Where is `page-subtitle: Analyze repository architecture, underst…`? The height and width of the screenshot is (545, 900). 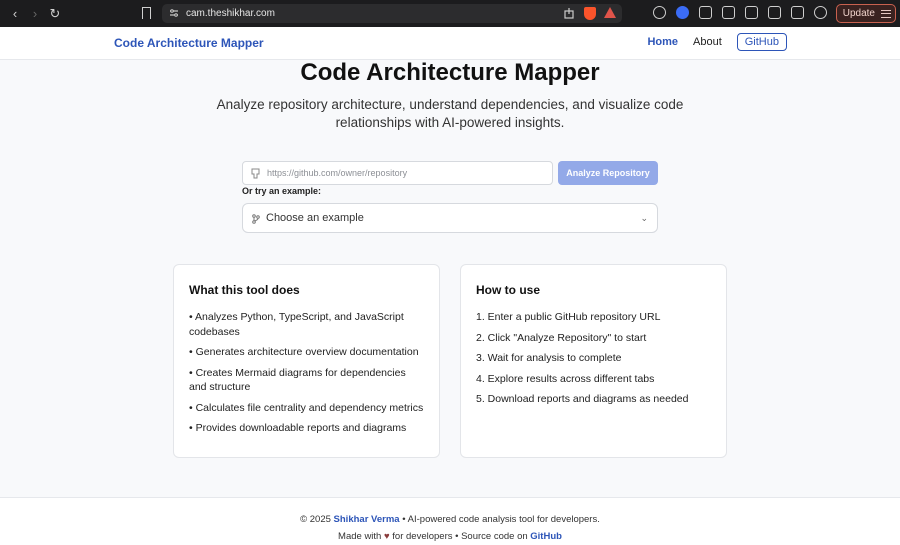 page-subtitle: Analyze repository architecture, underst… is located at coordinates (450, 113).